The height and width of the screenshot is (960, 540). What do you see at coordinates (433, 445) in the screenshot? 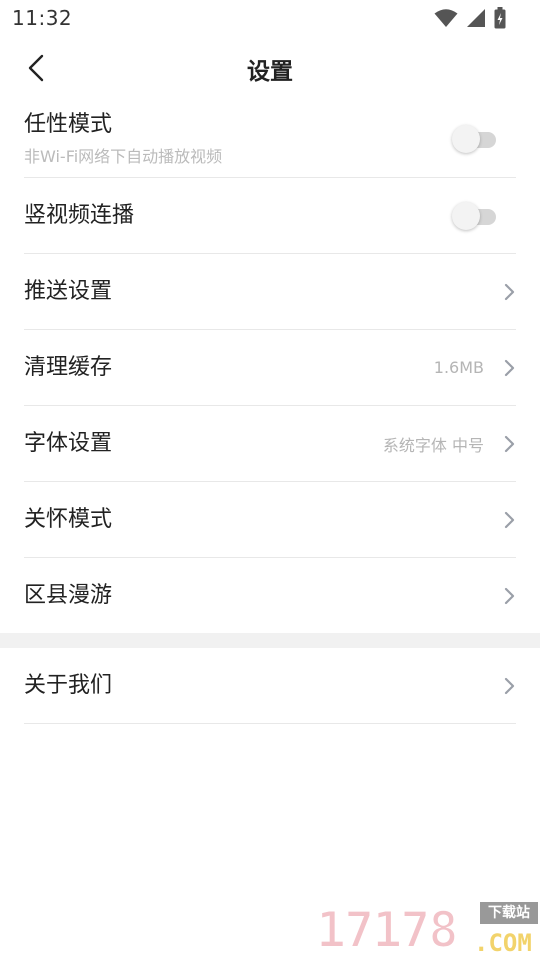
I see `font-setting-value: 系统字体 中号` at bounding box center [433, 445].